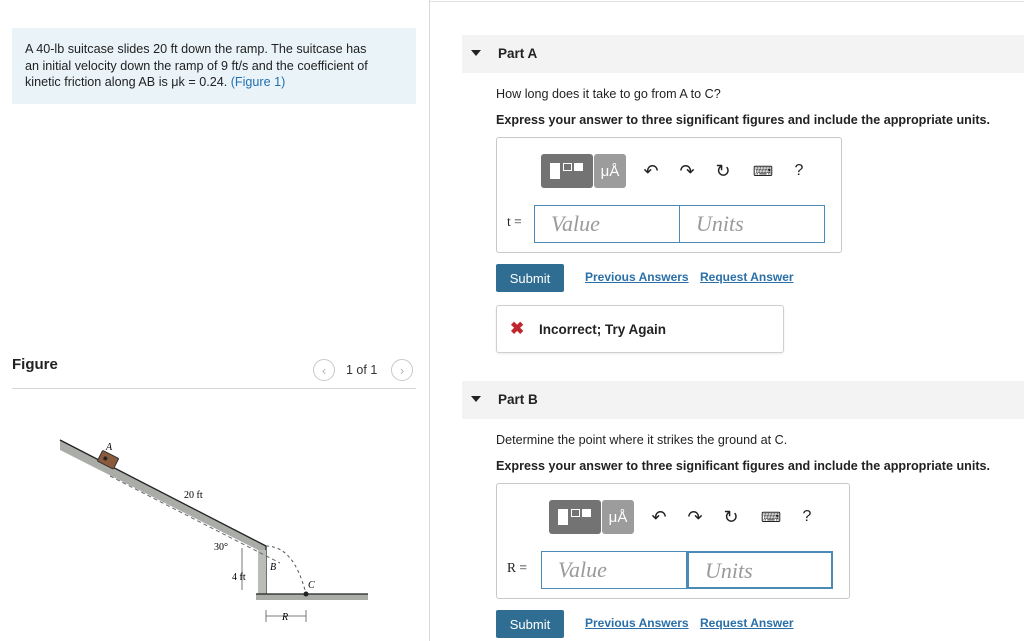  What do you see at coordinates (607, 224) in the screenshot?
I see `part-a-value-input: Value` at bounding box center [607, 224].